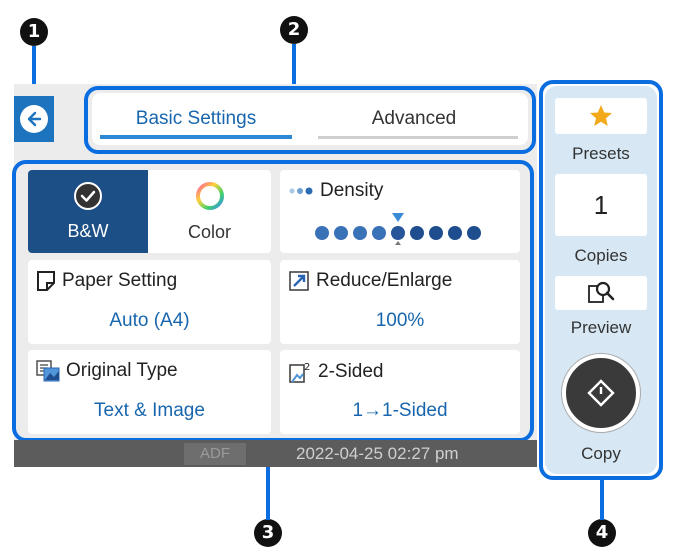 This screenshot has height=551, width=677. I want to click on date-time: 2022-04-25 02:27 pm, so click(377, 453).